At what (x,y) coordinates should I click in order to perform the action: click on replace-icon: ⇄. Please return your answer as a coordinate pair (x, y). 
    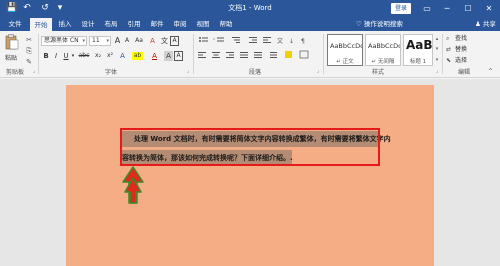
    Looking at the image, I should click on (449, 49).